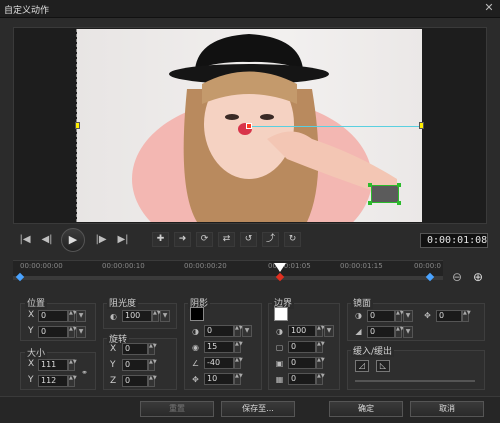 The height and width of the screenshot is (423, 500). What do you see at coordinates (73, 240) in the screenshot?
I see `play-button: ▶` at bounding box center [73, 240].